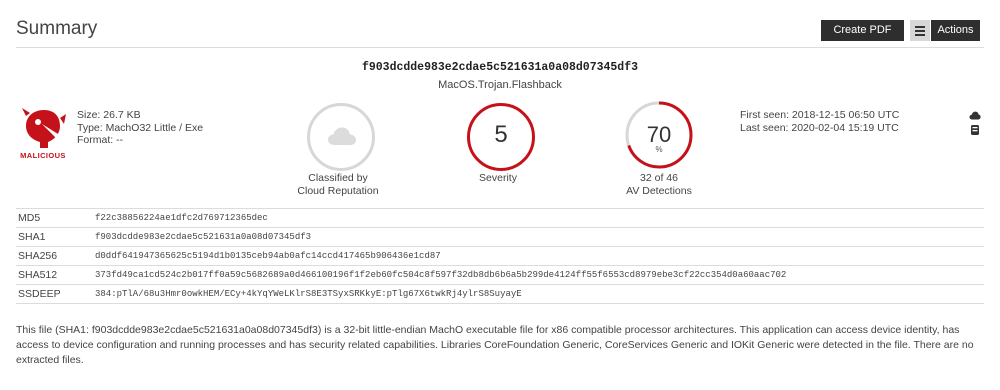 This screenshot has width=1000, height=390. I want to click on actions-button: Actions, so click(955, 30).